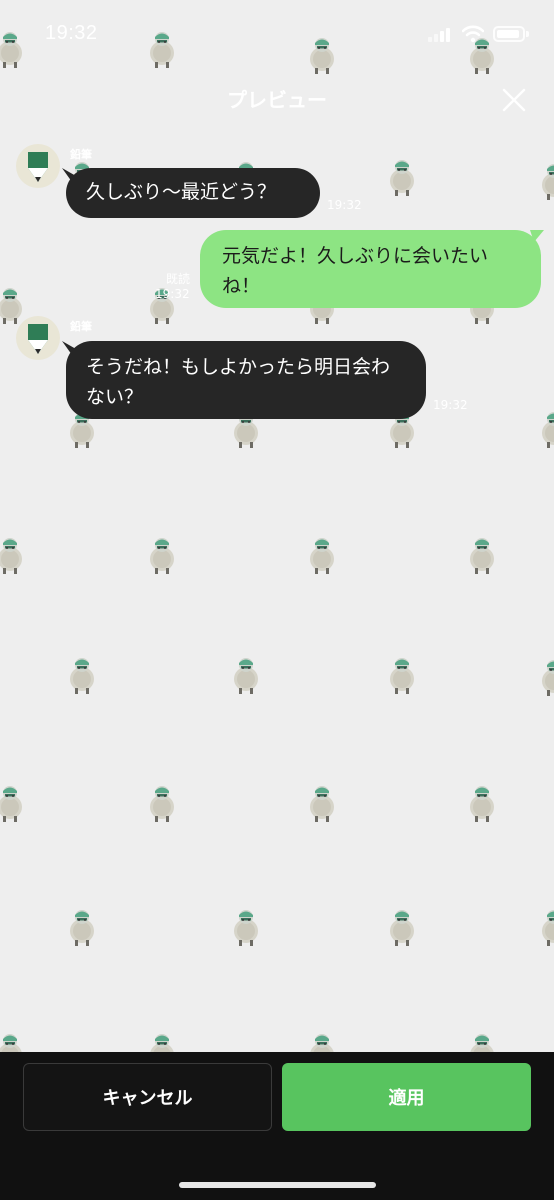 This screenshot has height=1200, width=554. What do you see at coordinates (277, 35) in the screenshot?
I see `status-bar: 19:32` at bounding box center [277, 35].